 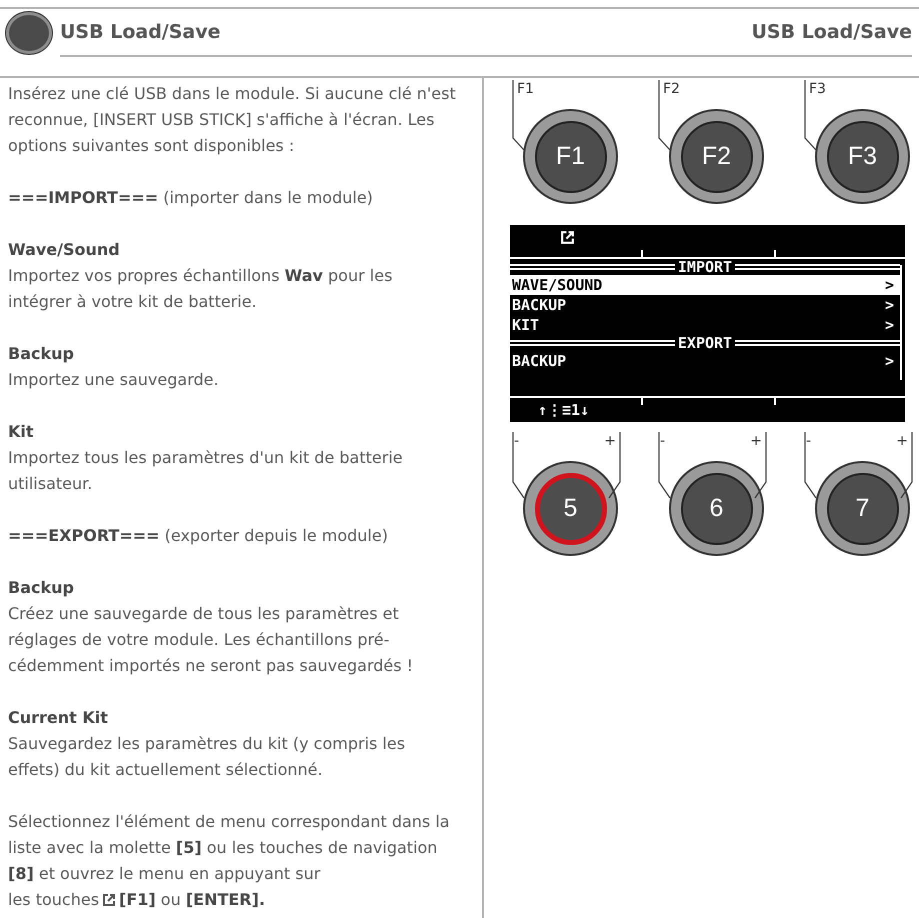 What do you see at coordinates (570, 156) in the screenshot?
I see `function-button: F1` at bounding box center [570, 156].